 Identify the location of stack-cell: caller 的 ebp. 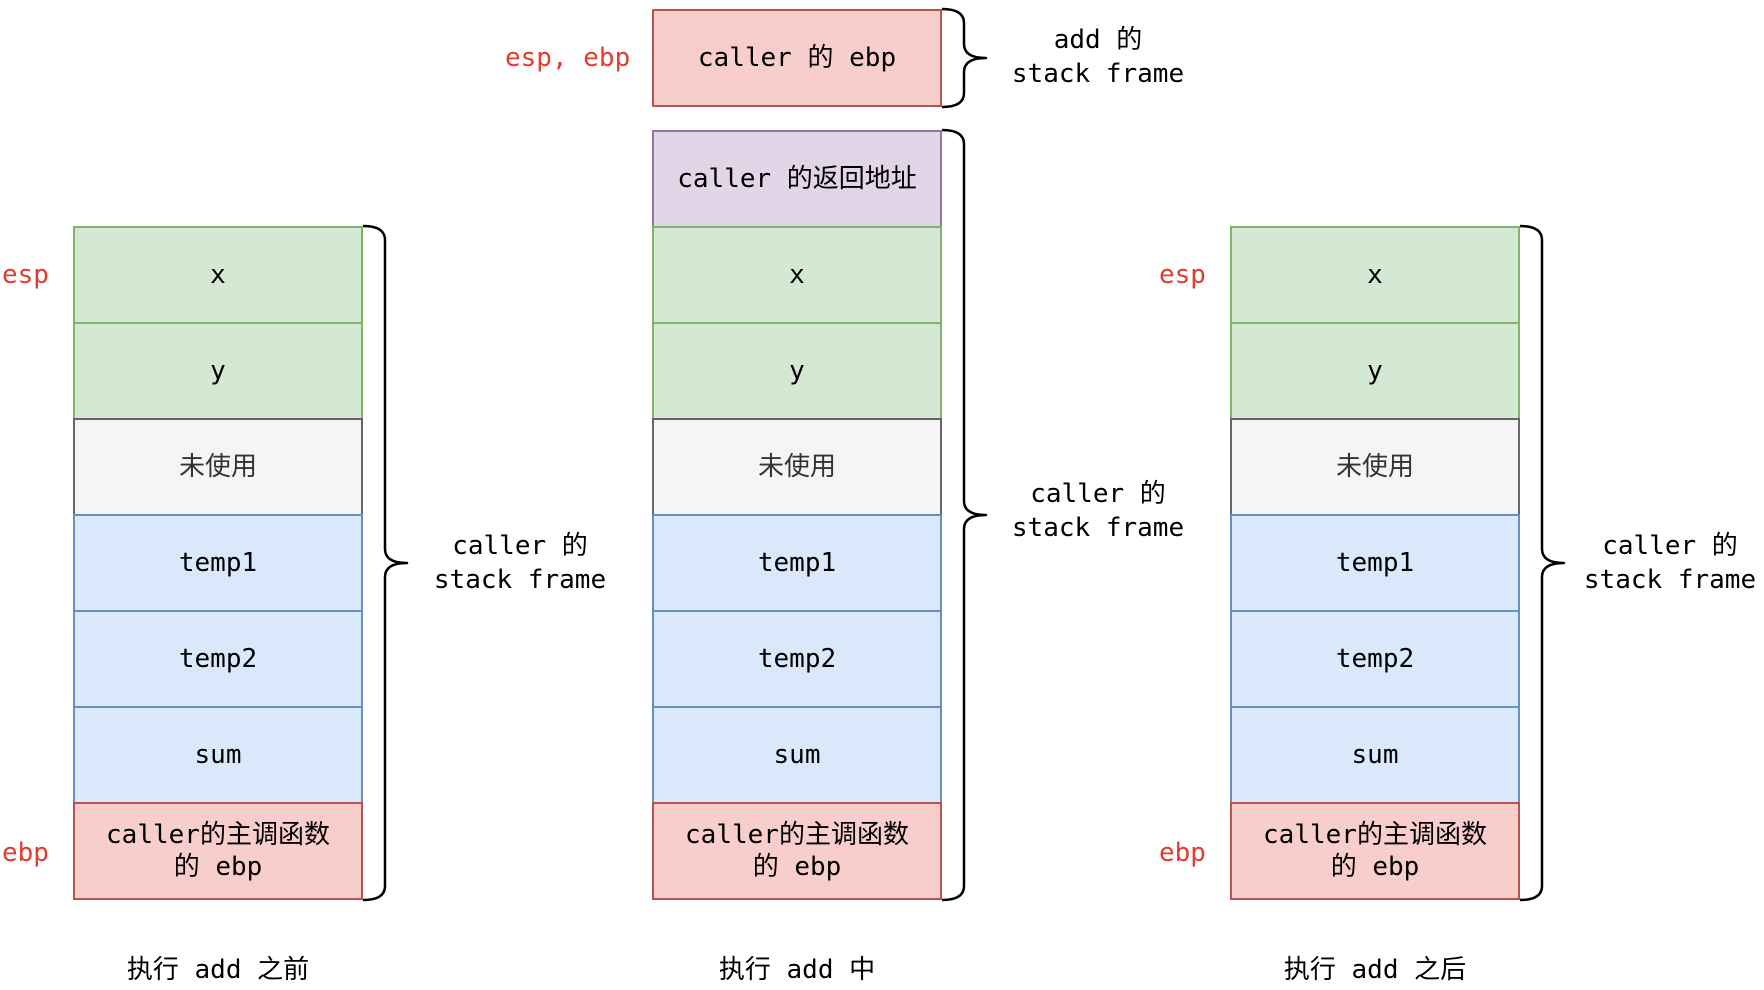
(797, 58).